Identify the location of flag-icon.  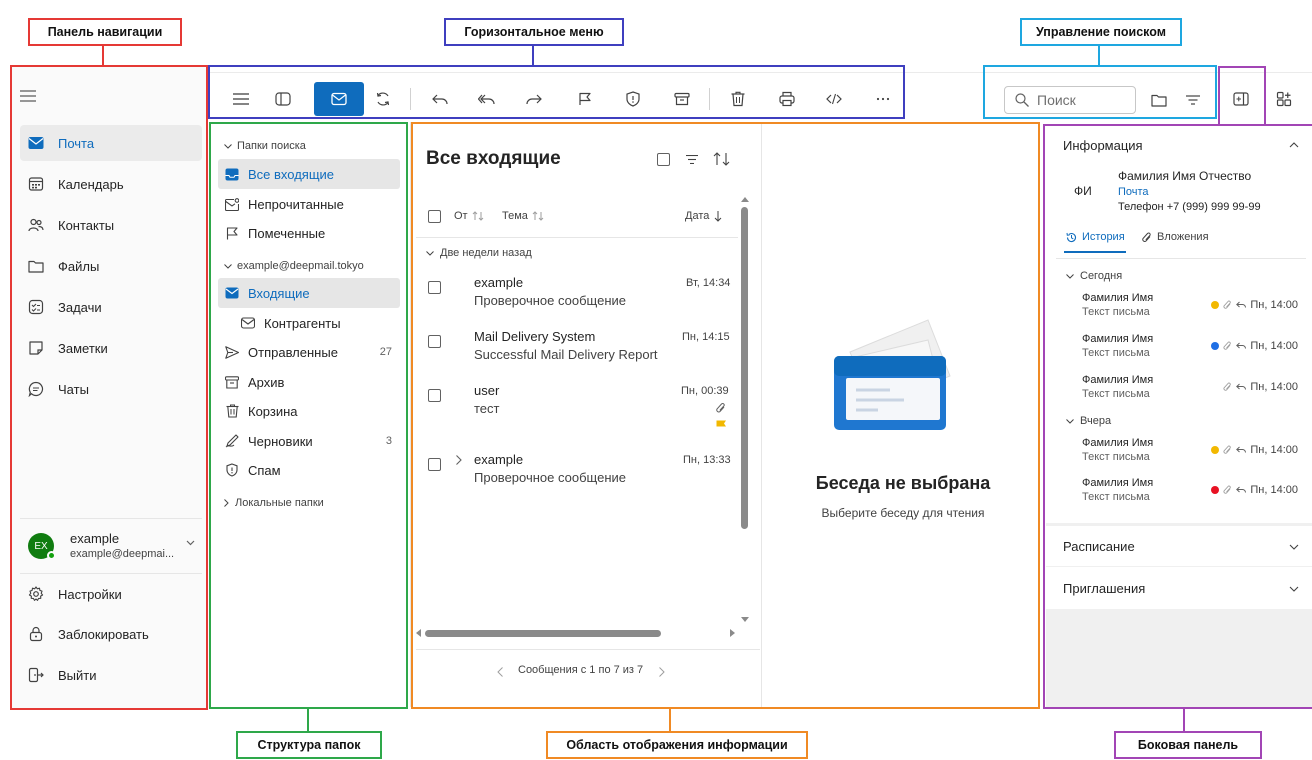
(721, 425).